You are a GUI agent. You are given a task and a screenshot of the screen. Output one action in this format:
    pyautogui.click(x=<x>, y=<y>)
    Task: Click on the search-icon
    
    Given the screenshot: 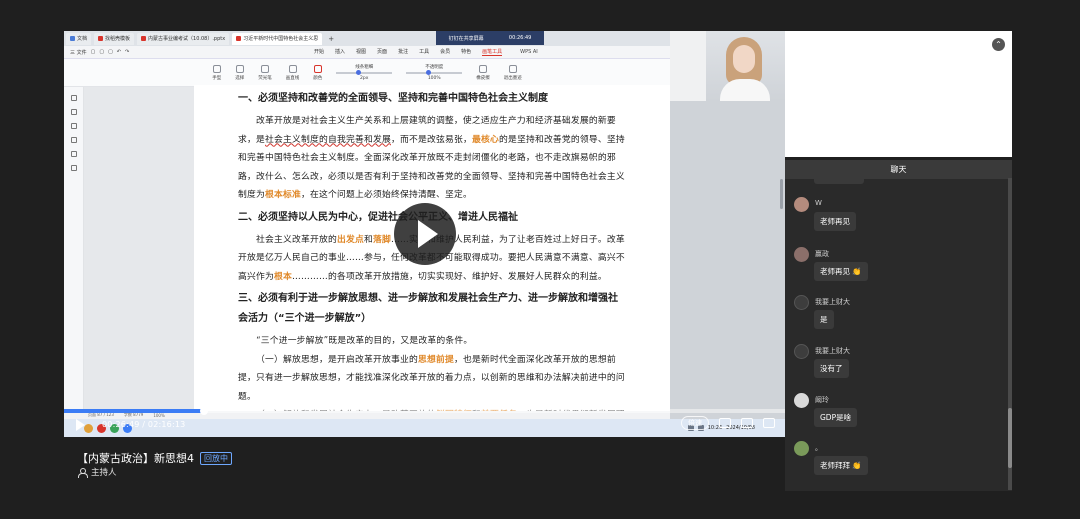 What is the action you would take?
    pyautogui.click(x=73, y=154)
    